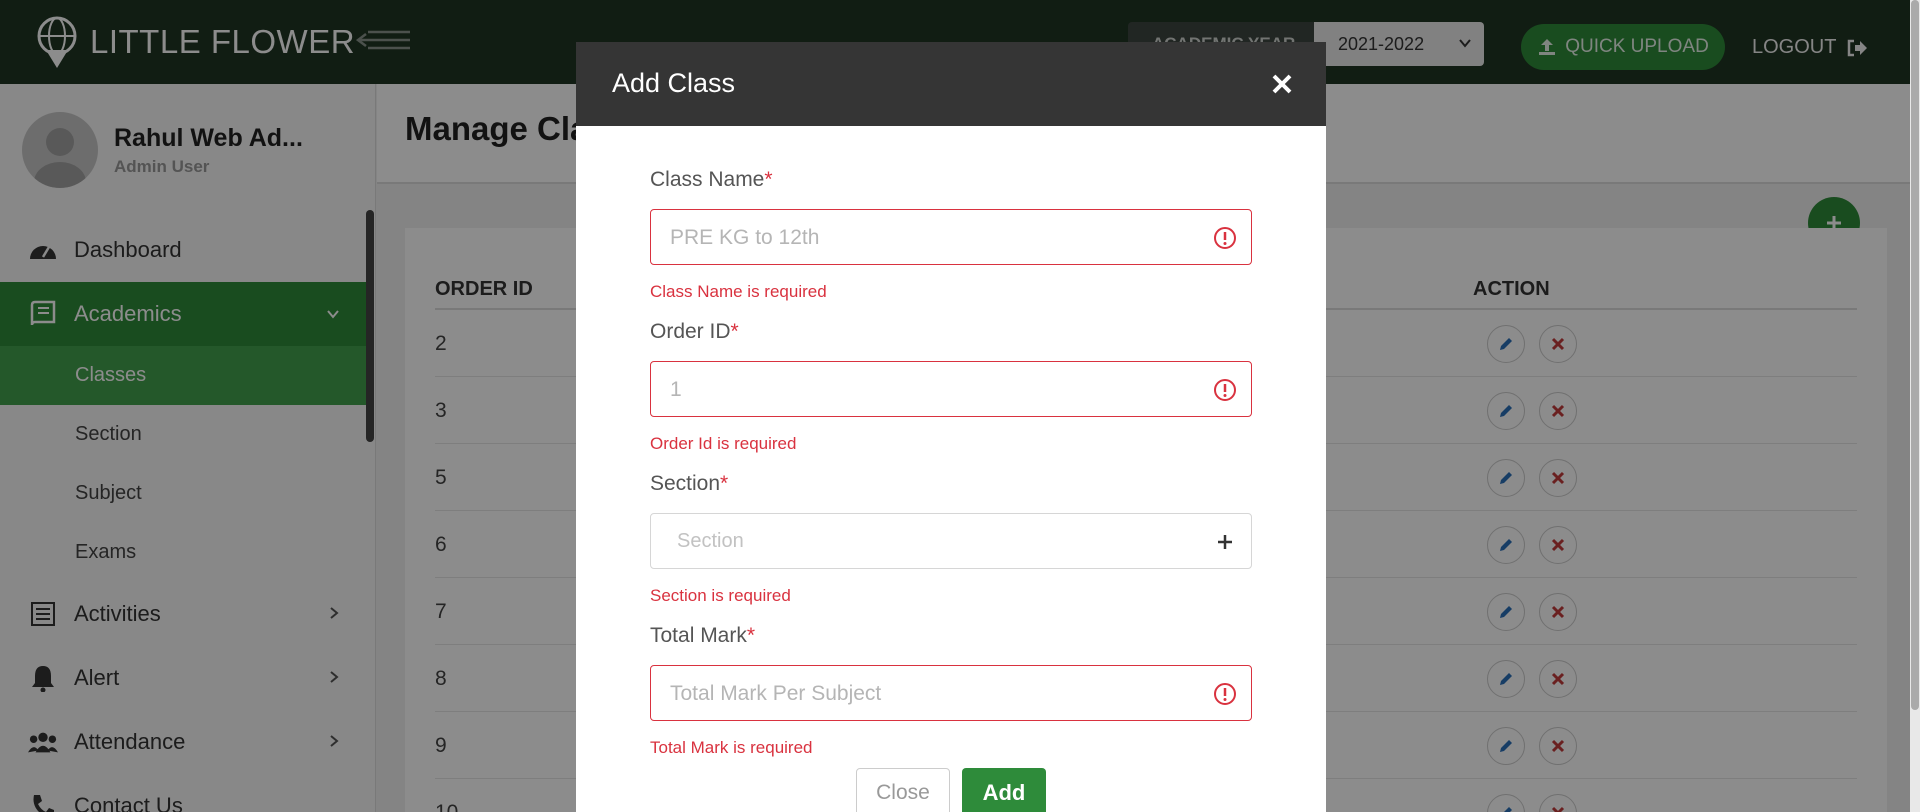  I want to click on class-name-label: Class Name*, so click(711, 179).